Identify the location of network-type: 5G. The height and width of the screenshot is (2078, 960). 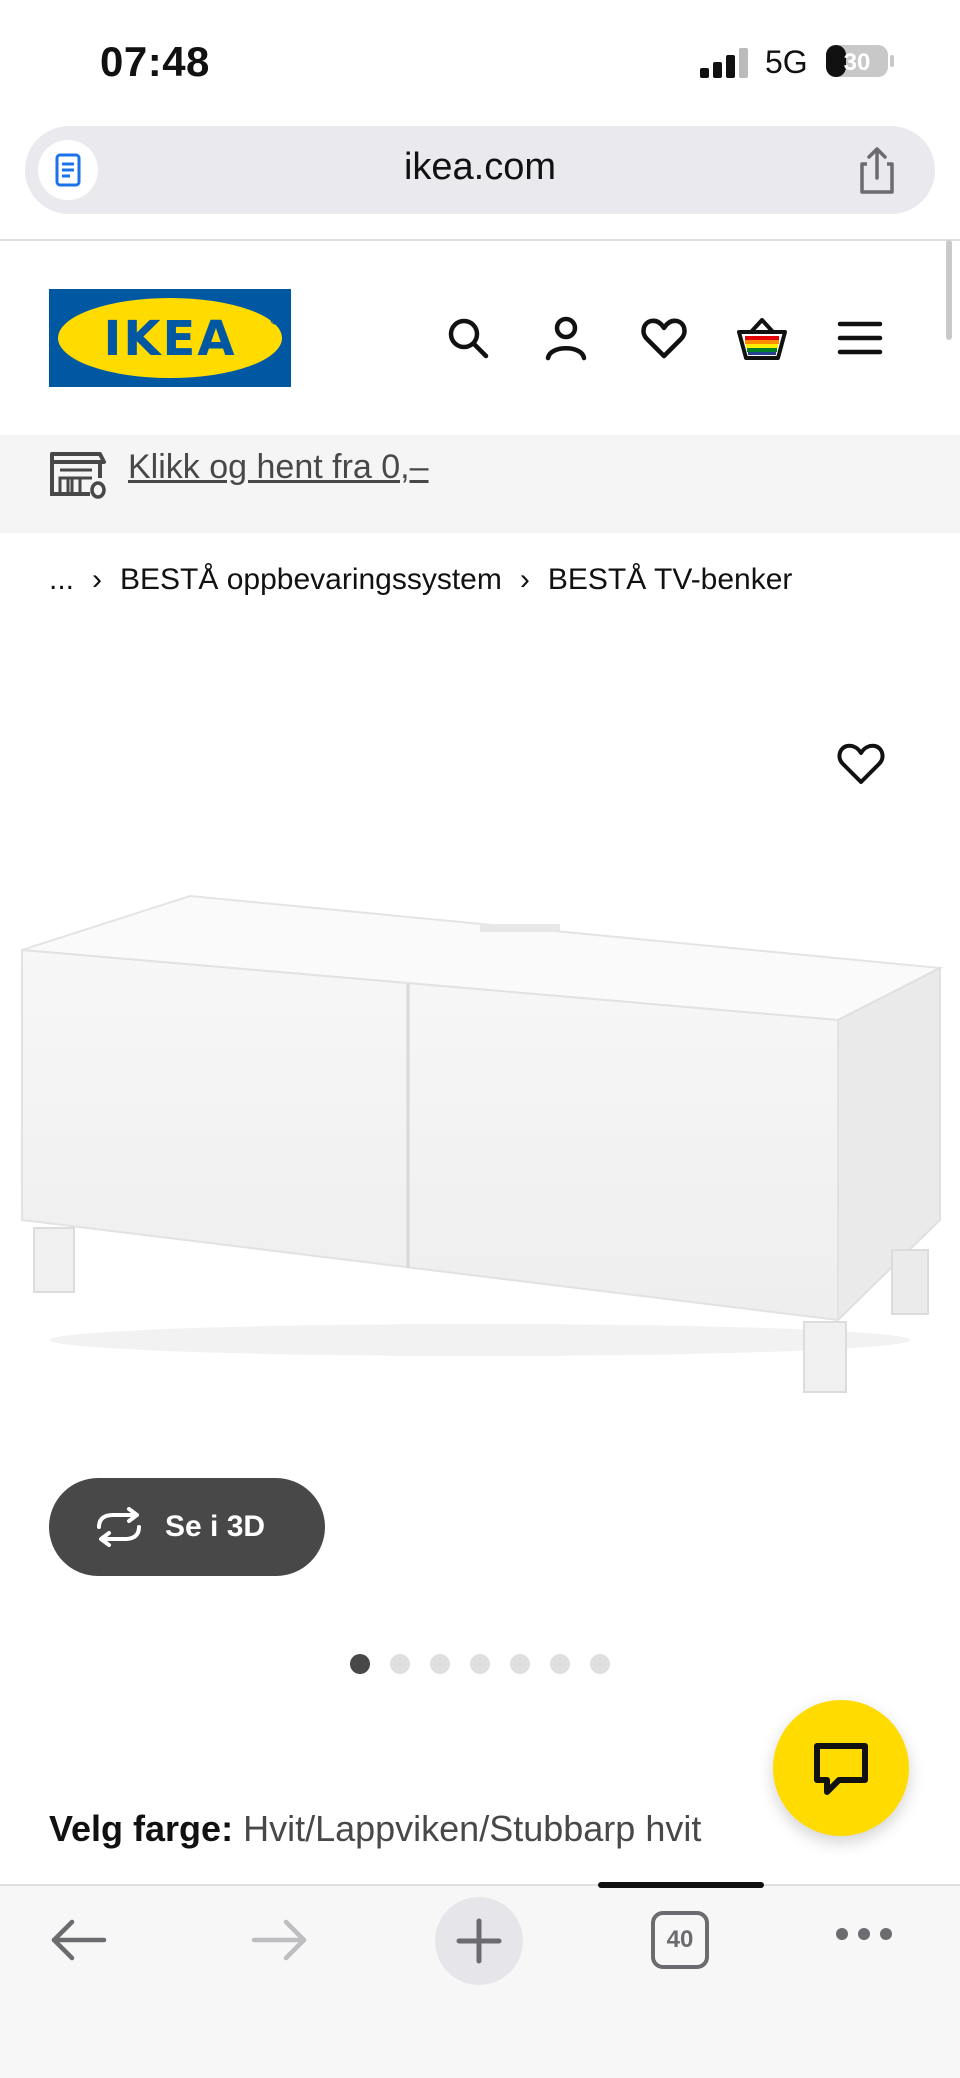
(786, 62).